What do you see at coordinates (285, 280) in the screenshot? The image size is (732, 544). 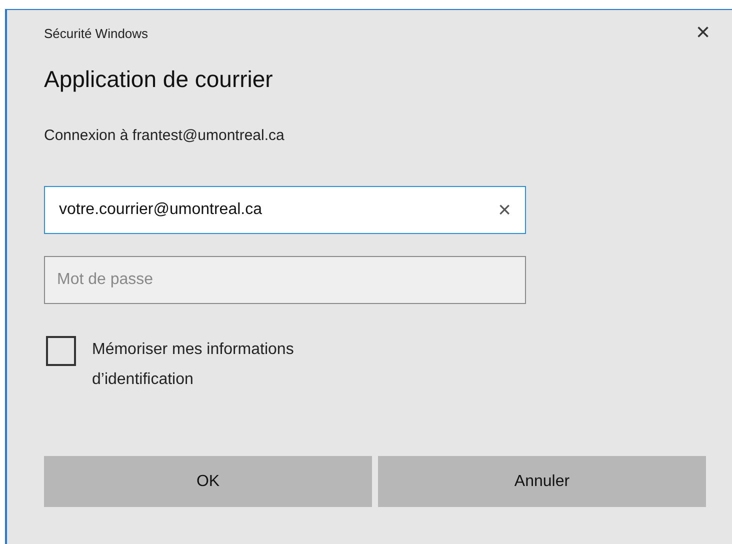 I see `password-field: Mot de passe` at bounding box center [285, 280].